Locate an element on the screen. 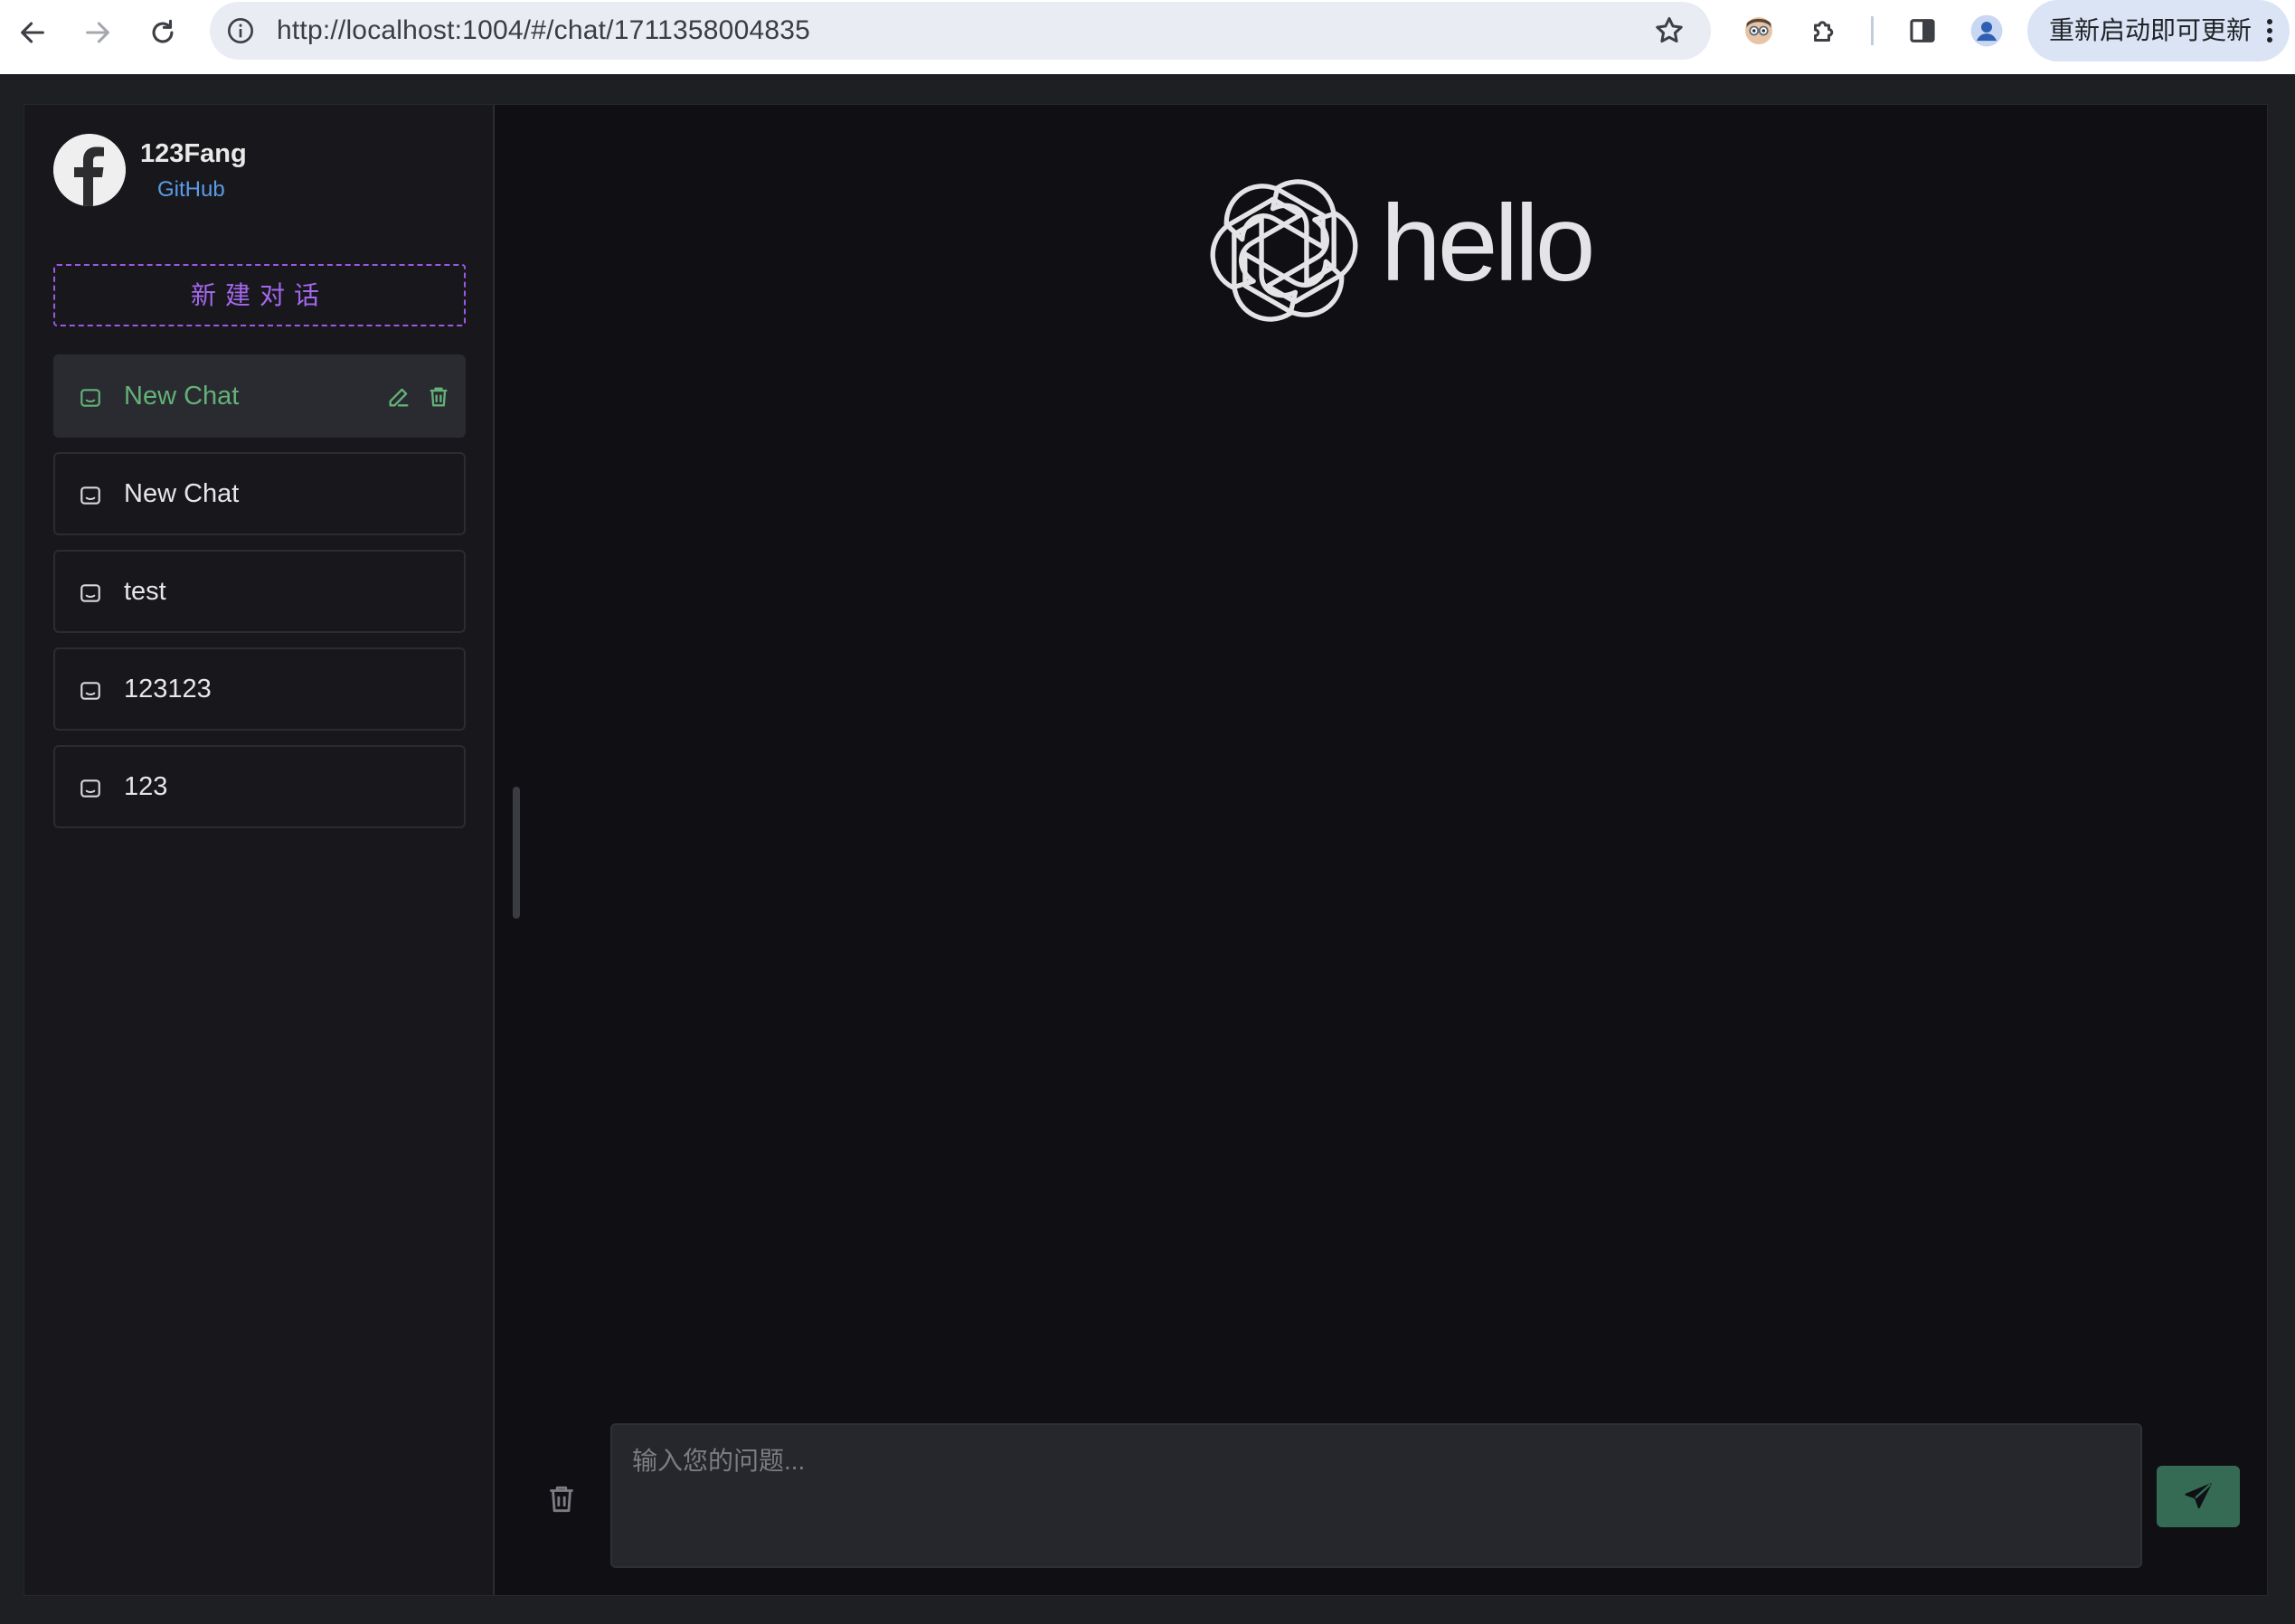 The height and width of the screenshot is (1624, 2295). send-icon is located at coordinates (2199, 1496).